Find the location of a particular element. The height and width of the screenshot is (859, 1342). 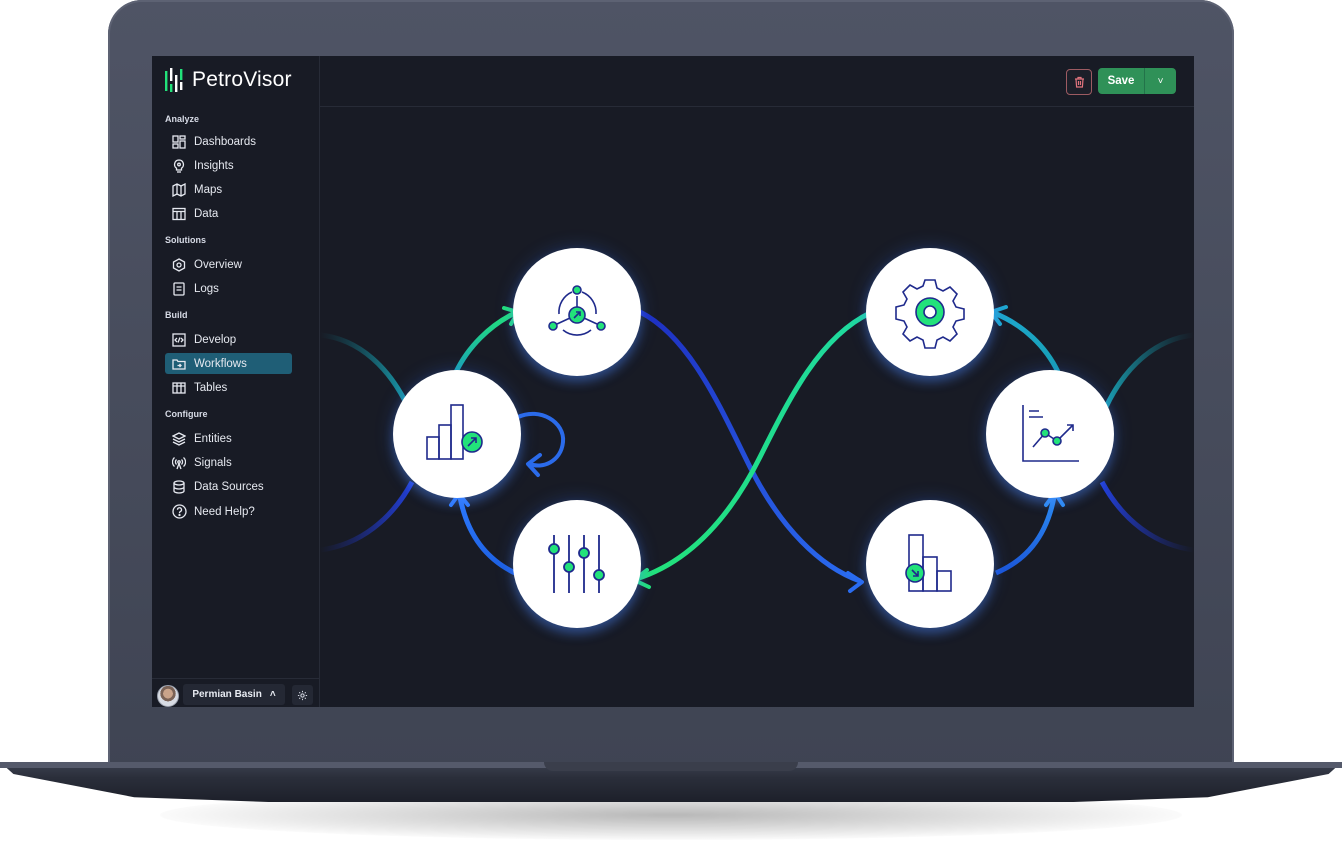

workspace-selector: Permian Basin ˄ is located at coordinates (234, 694).